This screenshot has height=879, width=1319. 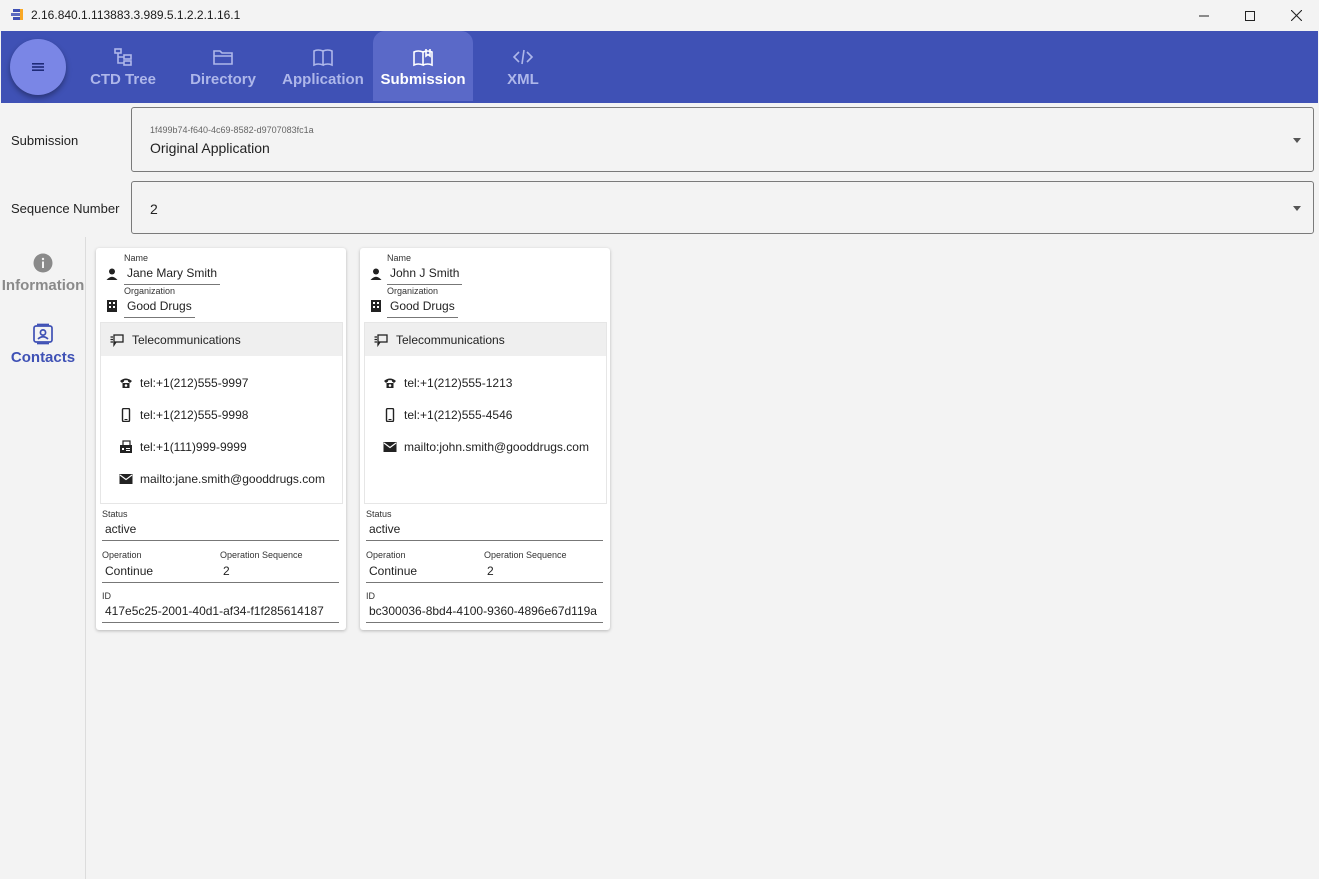 I want to click on operation-label: Operation, so click(x=386, y=555).